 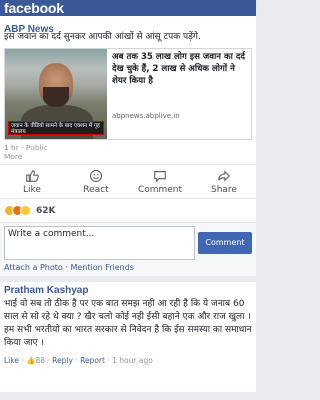 I want to click on composer-links: Attach a Photo · Mention Friends, so click(x=128, y=269).